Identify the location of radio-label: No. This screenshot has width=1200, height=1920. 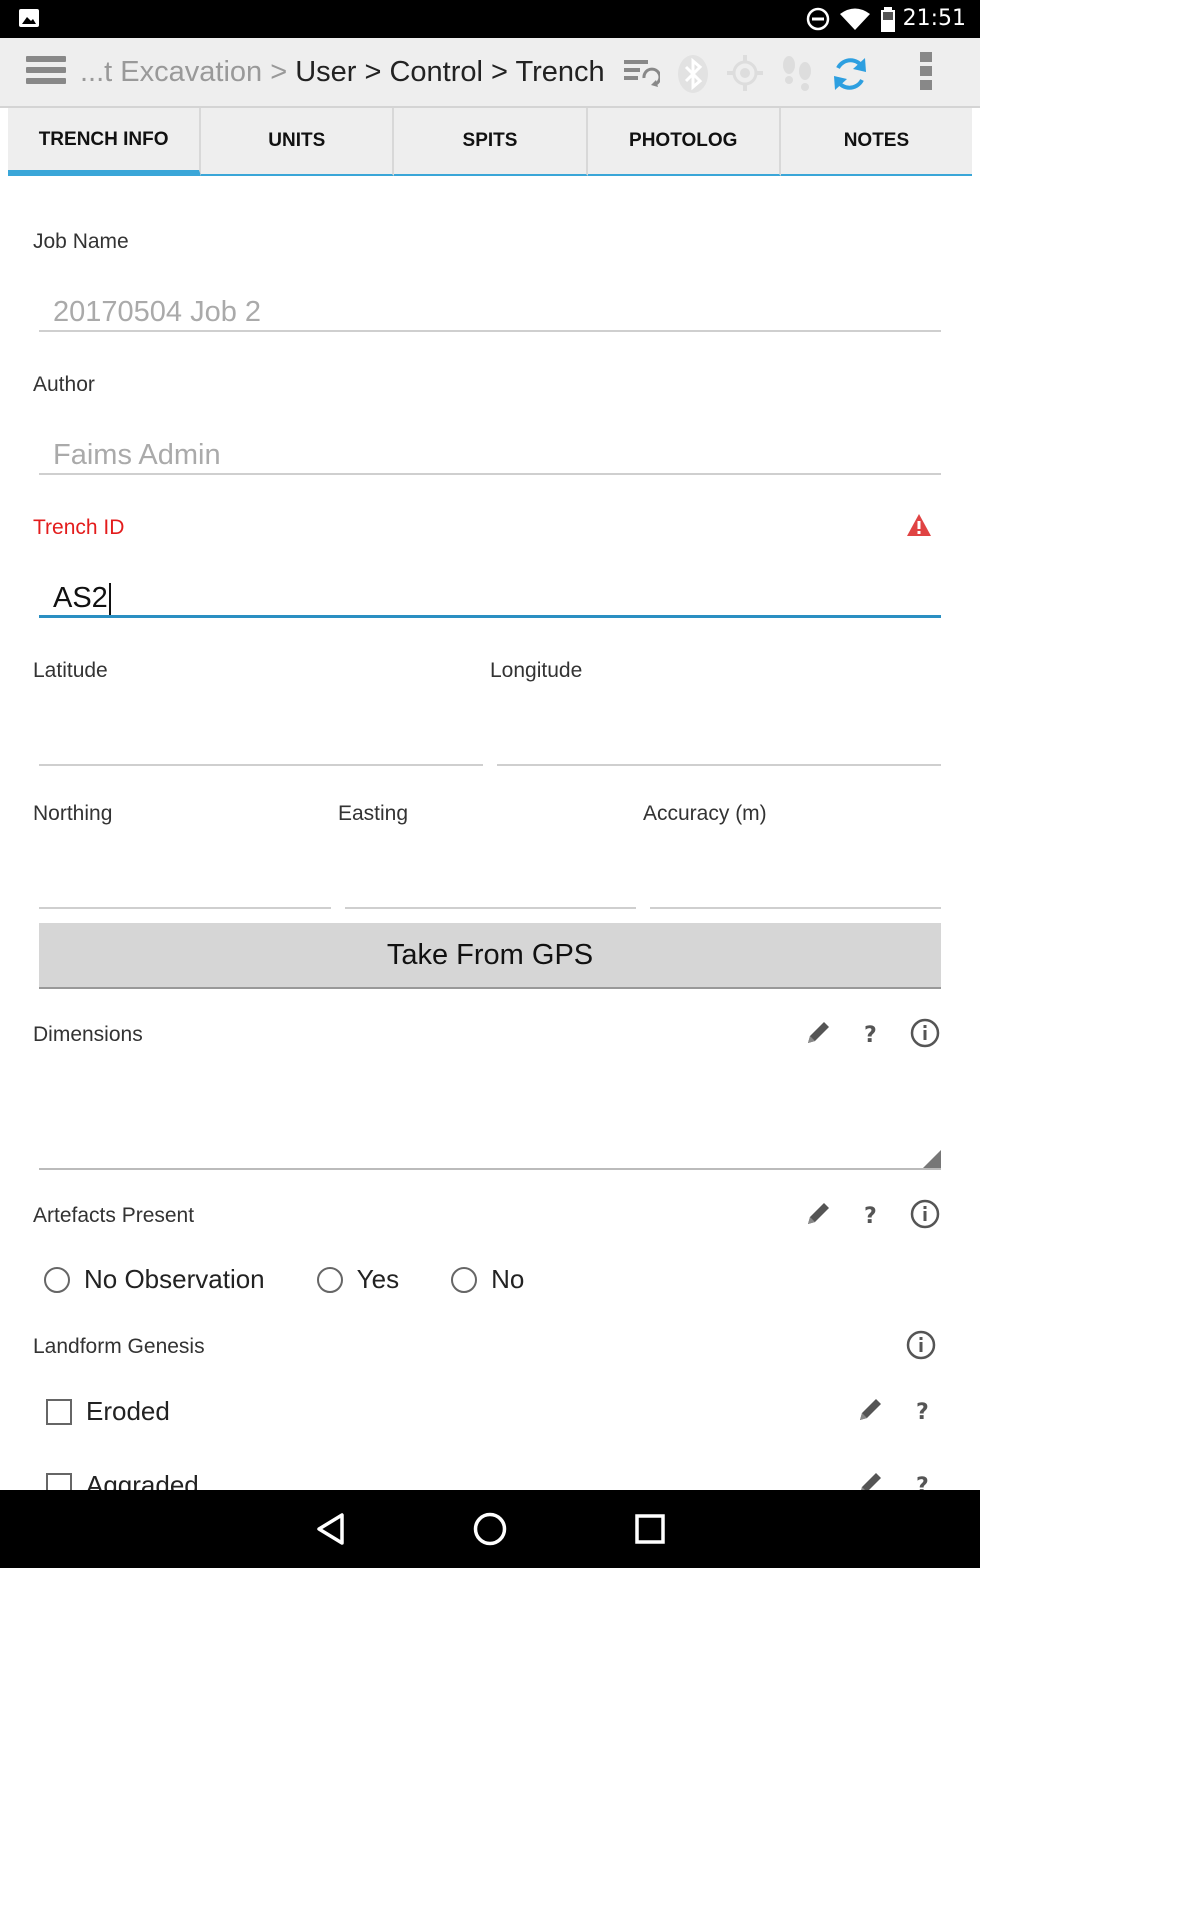
(508, 1279).